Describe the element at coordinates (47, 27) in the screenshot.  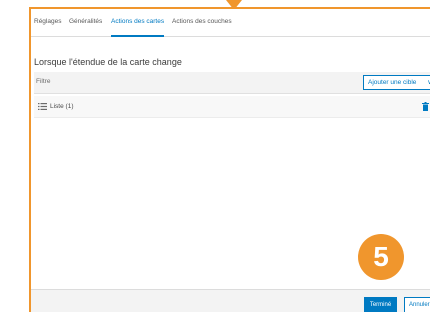
I see `tab-settings: Réglages` at that location.